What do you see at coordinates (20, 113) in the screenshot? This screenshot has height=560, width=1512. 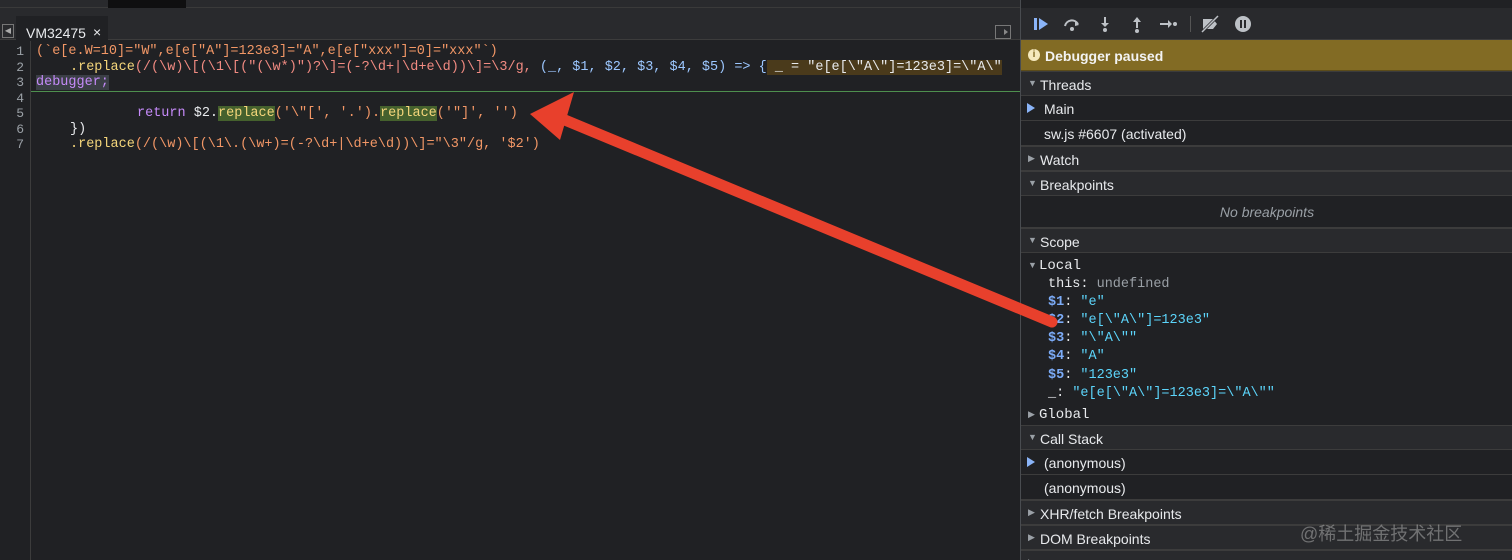 I see `line-number: 5` at bounding box center [20, 113].